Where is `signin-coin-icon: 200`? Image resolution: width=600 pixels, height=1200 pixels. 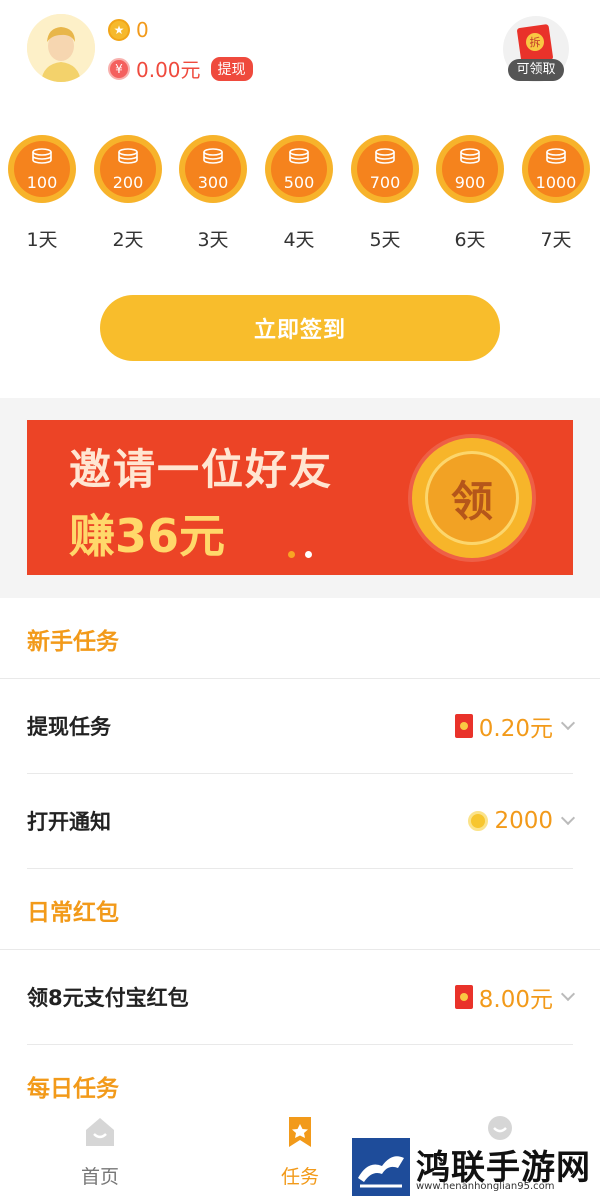 signin-coin-icon: 200 is located at coordinates (128, 169).